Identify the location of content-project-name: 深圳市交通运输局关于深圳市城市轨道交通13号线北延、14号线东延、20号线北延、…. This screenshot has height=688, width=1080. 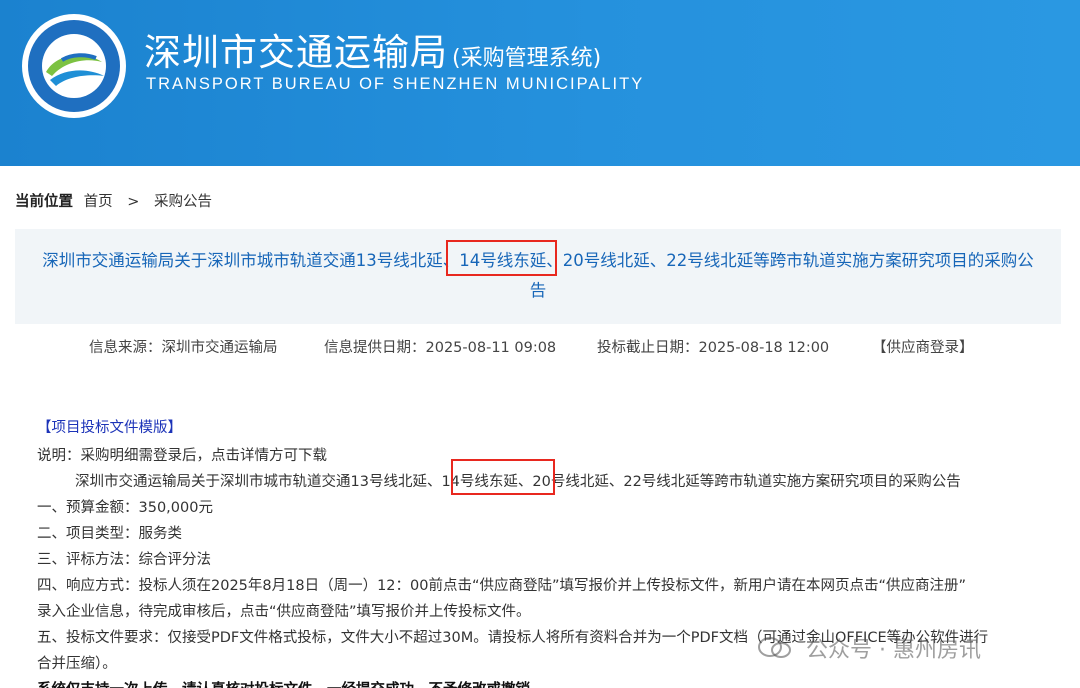
(518, 482).